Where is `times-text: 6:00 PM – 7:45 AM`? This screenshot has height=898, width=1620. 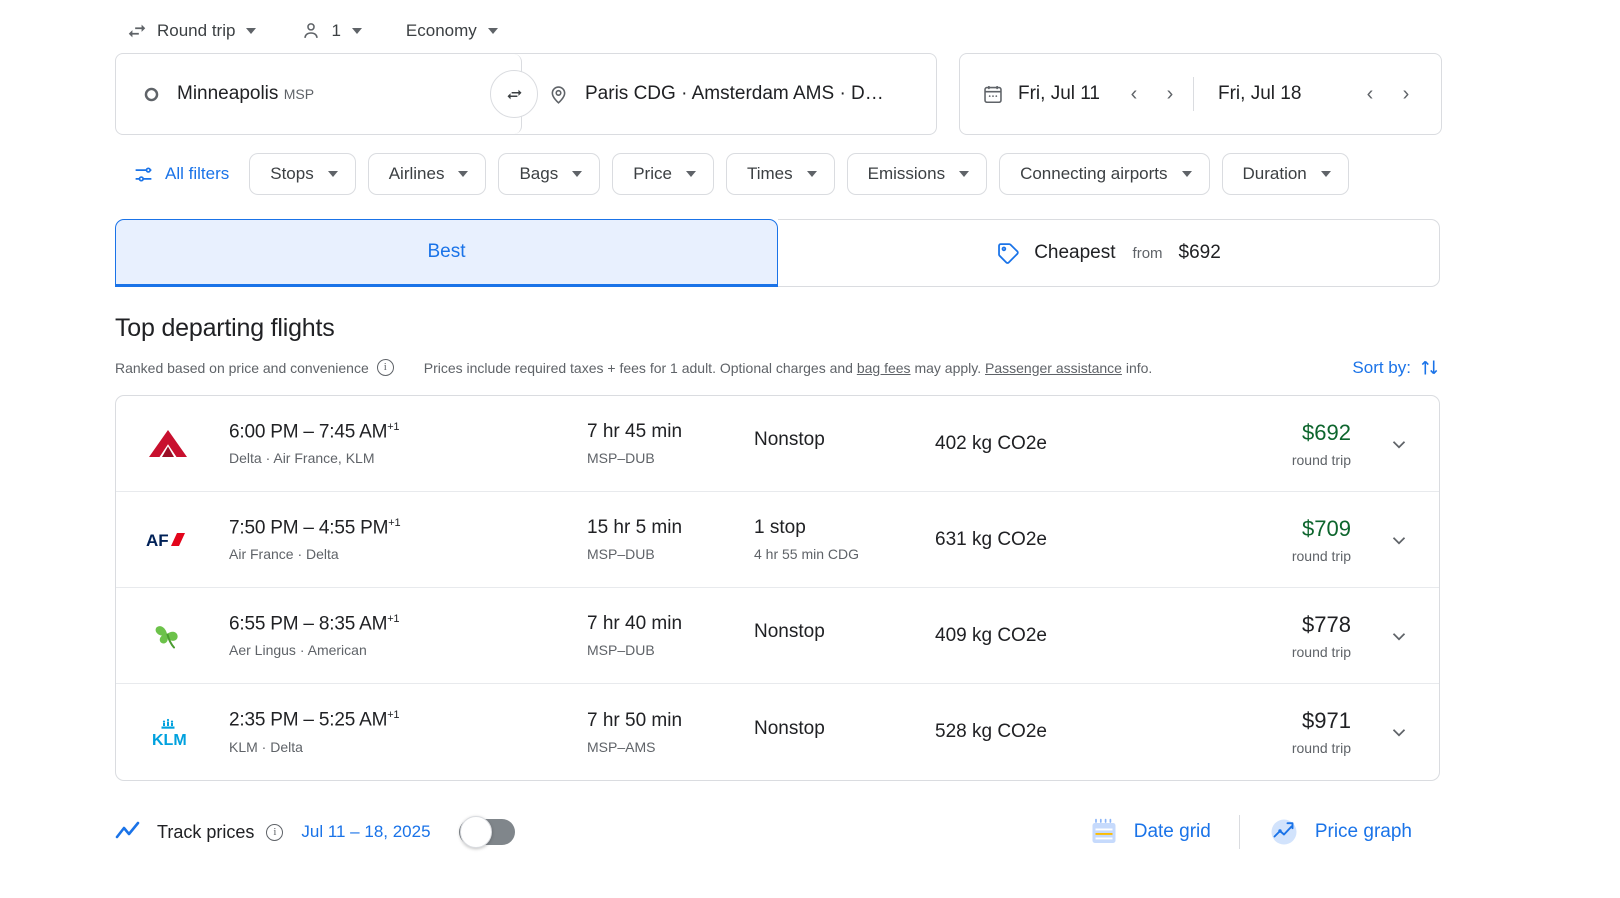 times-text: 6:00 PM – 7:45 AM is located at coordinates (308, 432).